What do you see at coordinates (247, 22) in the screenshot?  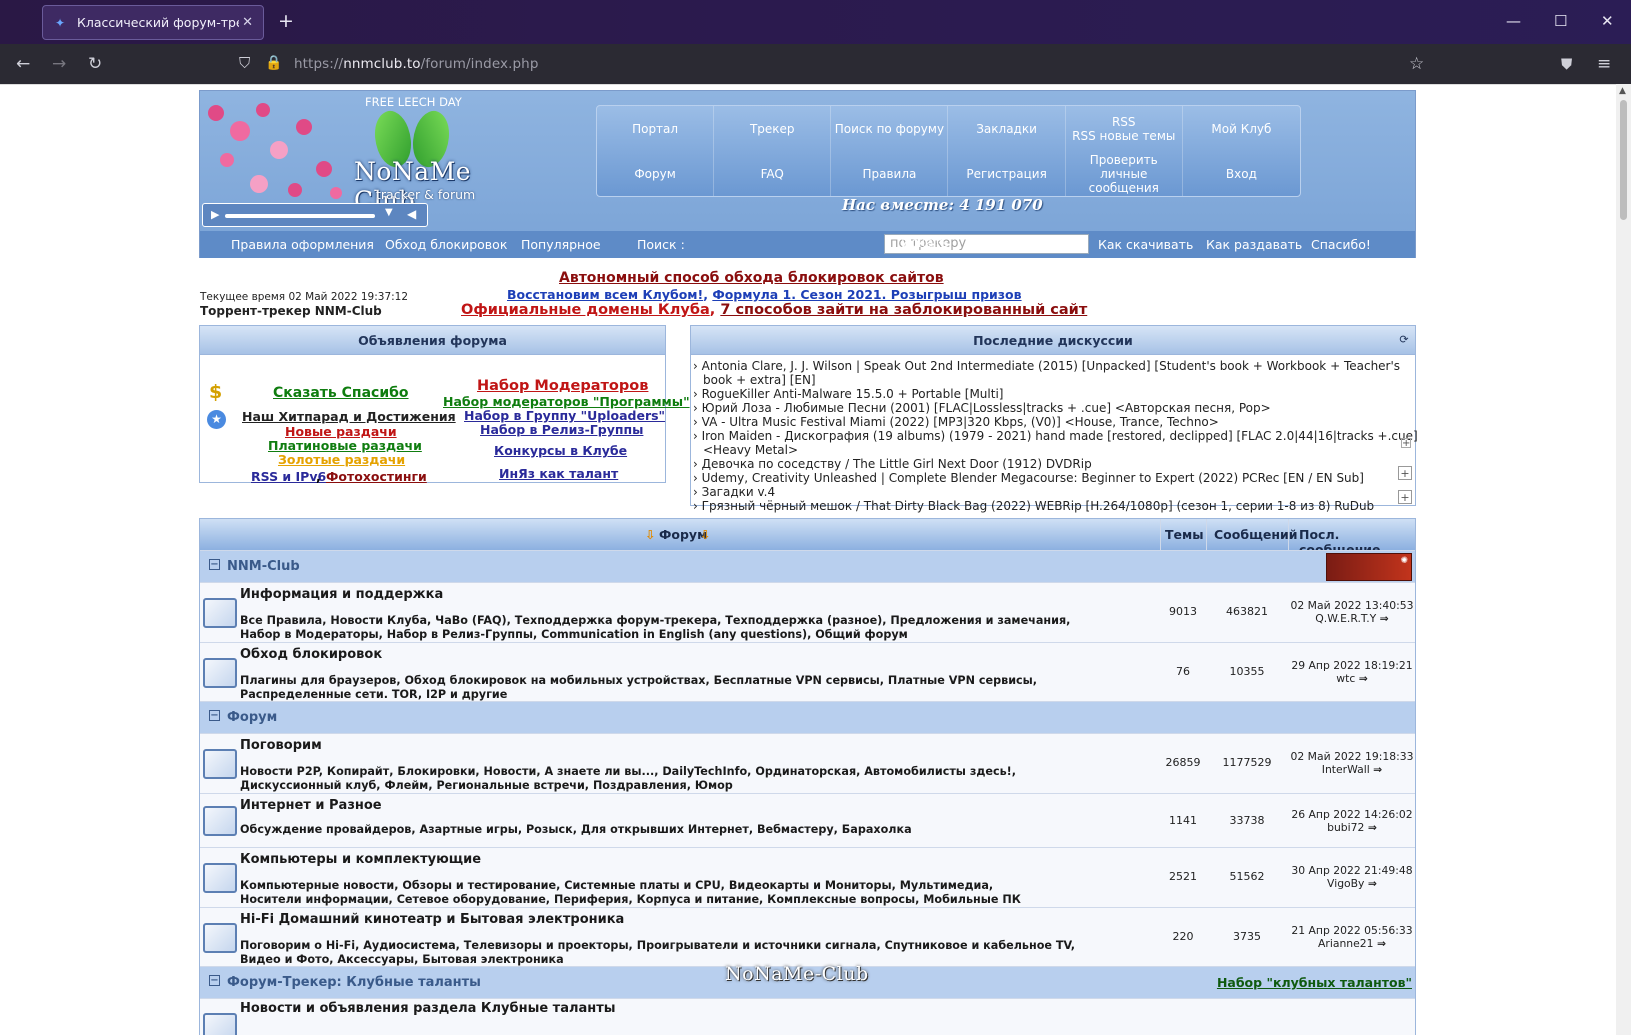 I see `close-tab-icon: ✕` at bounding box center [247, 22].